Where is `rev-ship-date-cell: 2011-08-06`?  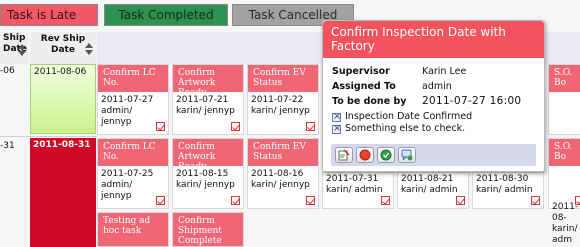 rev-ship-date-cell: 2011-08-06 is located at coordinates (63, 99).